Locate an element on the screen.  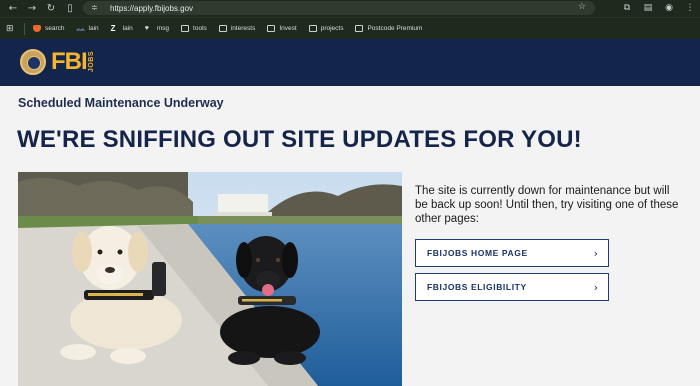
heart-icon: ♥ is located at coordinates (146, 28).